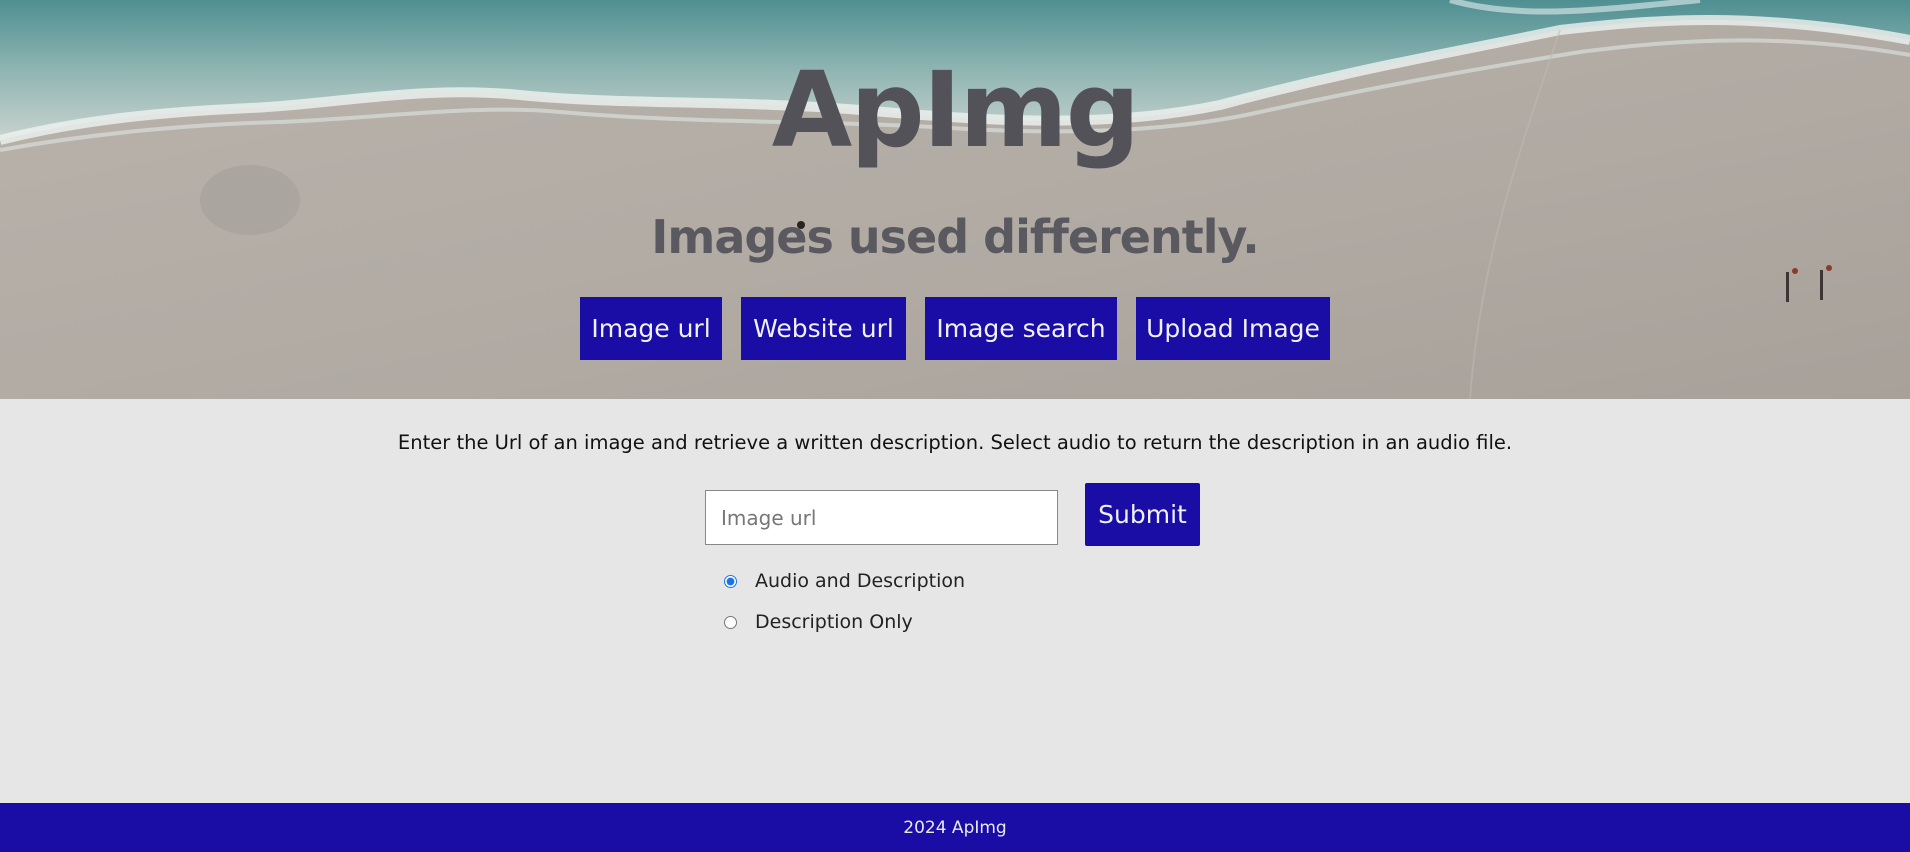 This screenshot has height=852, width=1910. Describe the element at coordinates (834, 622) in the screenshot. I see `description-only-label: Description Only` at that location.